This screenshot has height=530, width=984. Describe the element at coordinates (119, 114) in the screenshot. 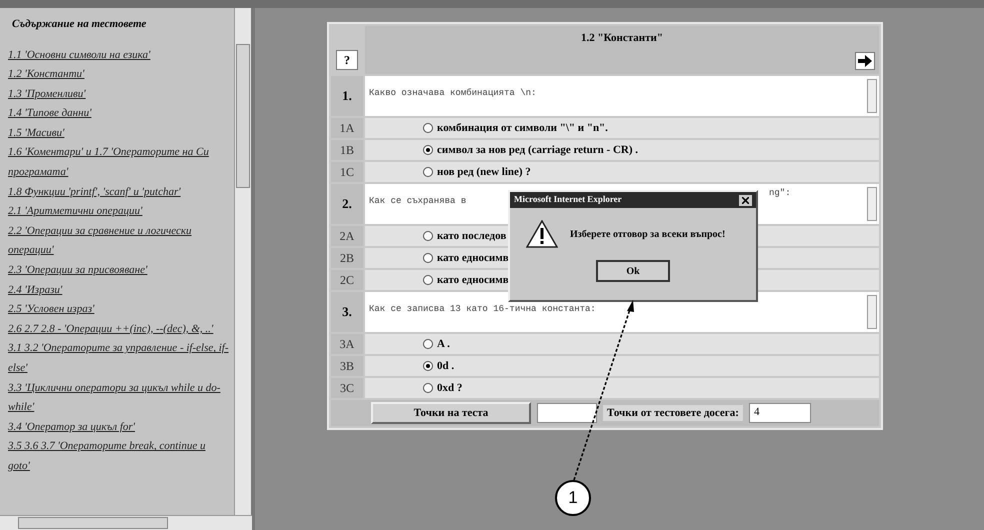

I see `sidebar-link: 1.4 'Типове данни'` at that location.